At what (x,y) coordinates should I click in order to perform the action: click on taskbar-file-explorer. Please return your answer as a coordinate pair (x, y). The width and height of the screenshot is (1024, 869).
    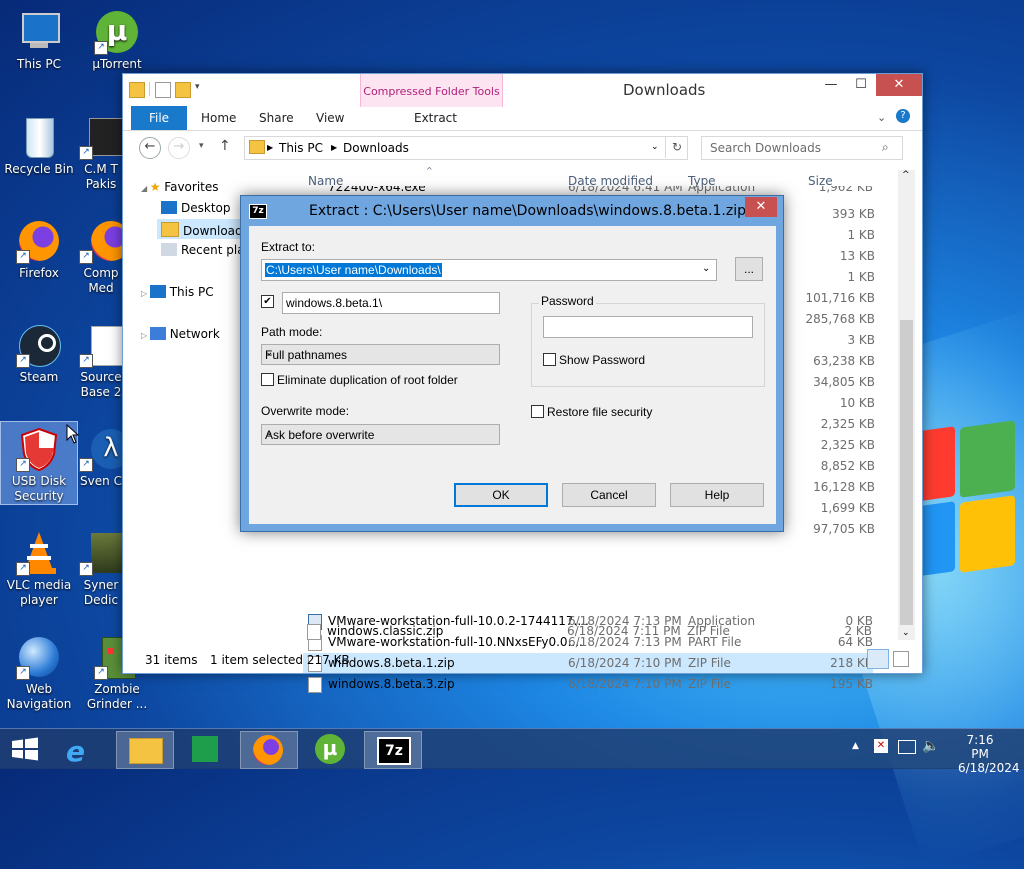
    Looking at the image, I should click on (145, 750).